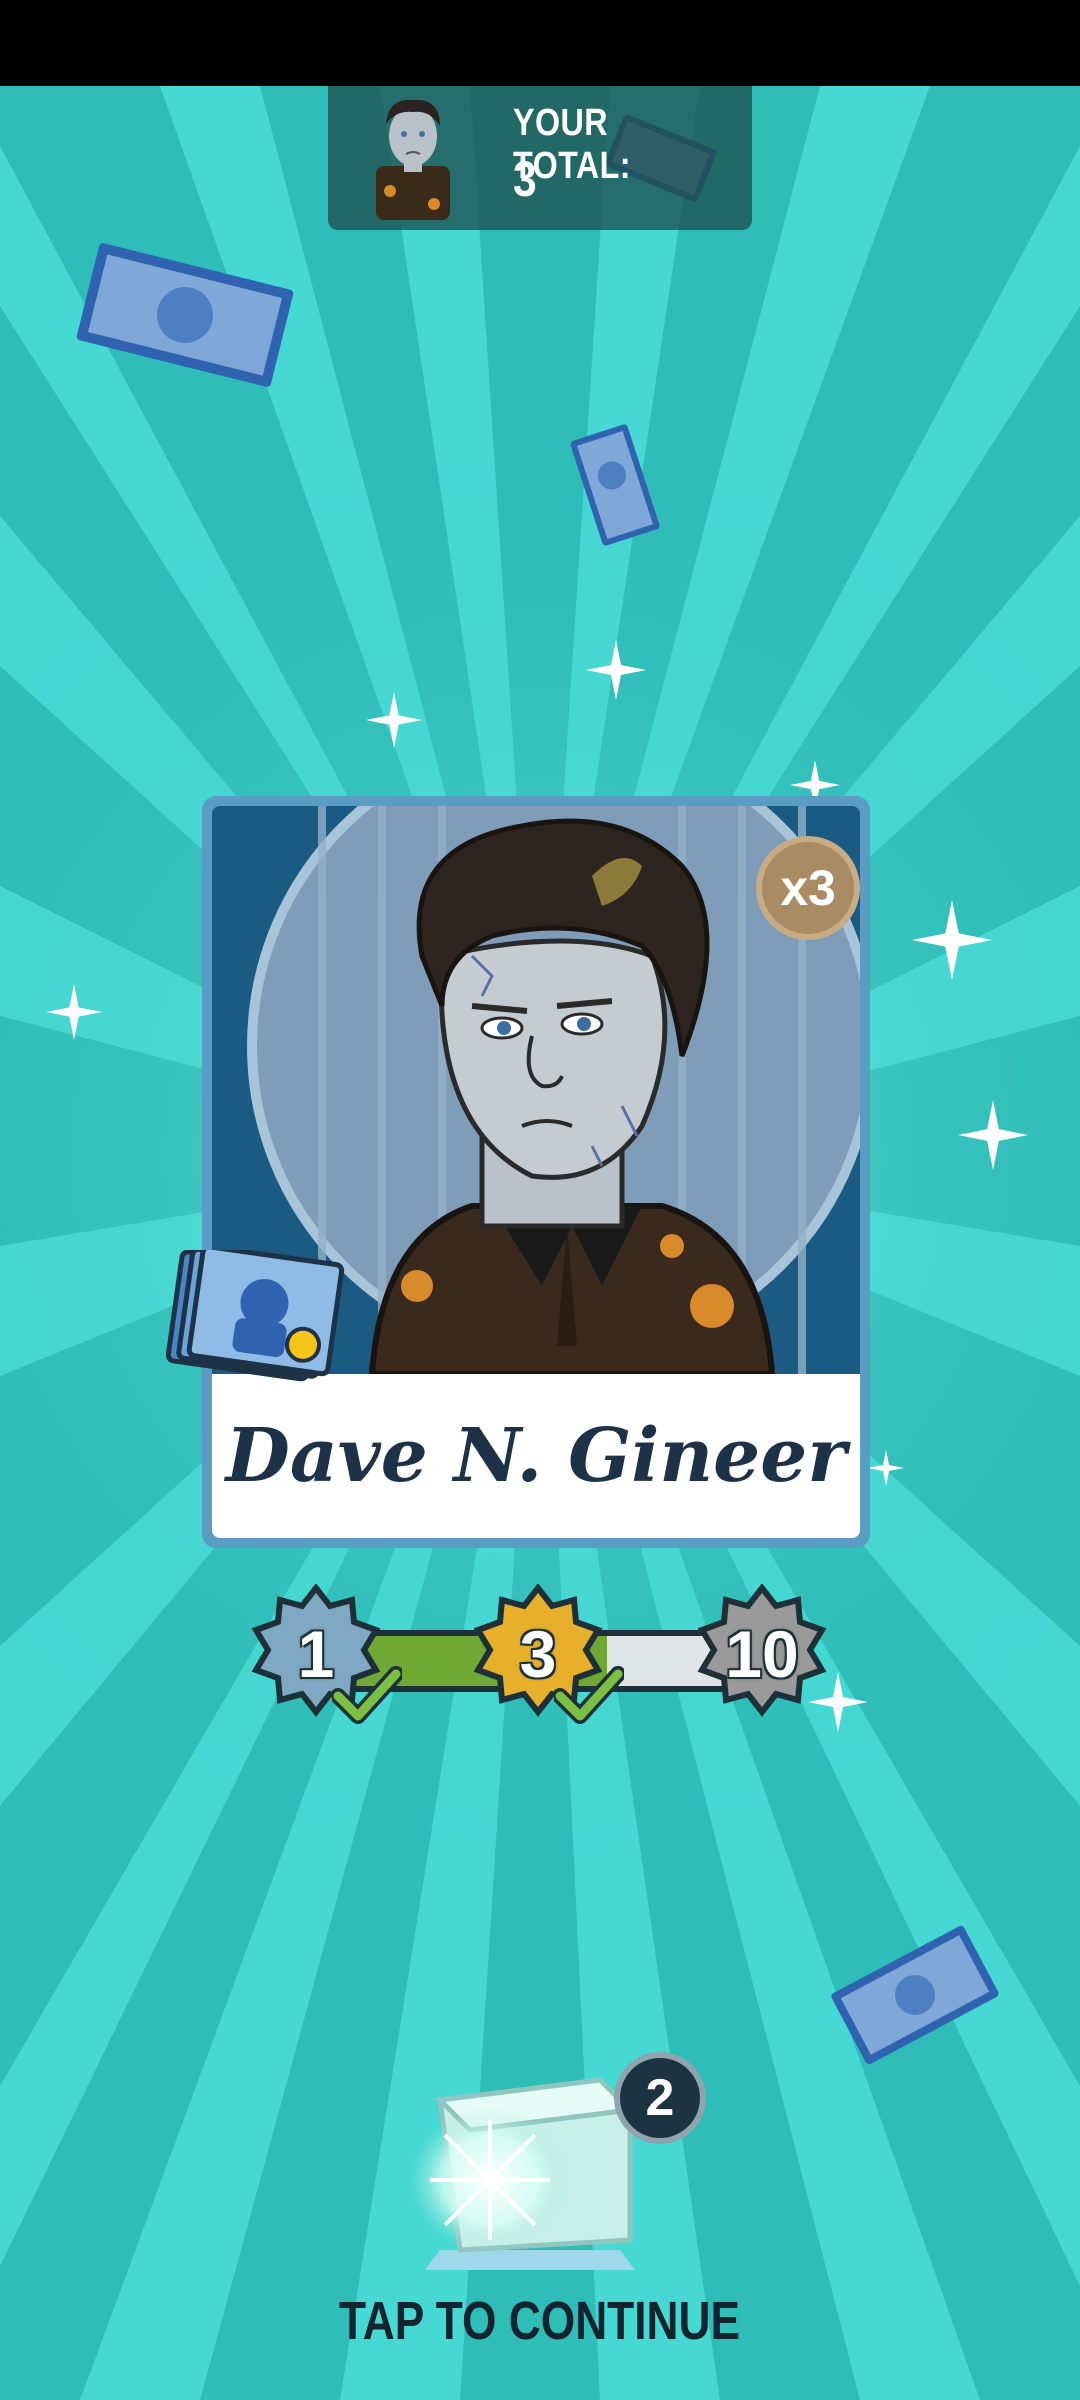 The width and height of the screenshot is (1080, 2400). Describe the element at coordinates (255, 1316) in the screenshot. I see `card-collection-icon` at that location.